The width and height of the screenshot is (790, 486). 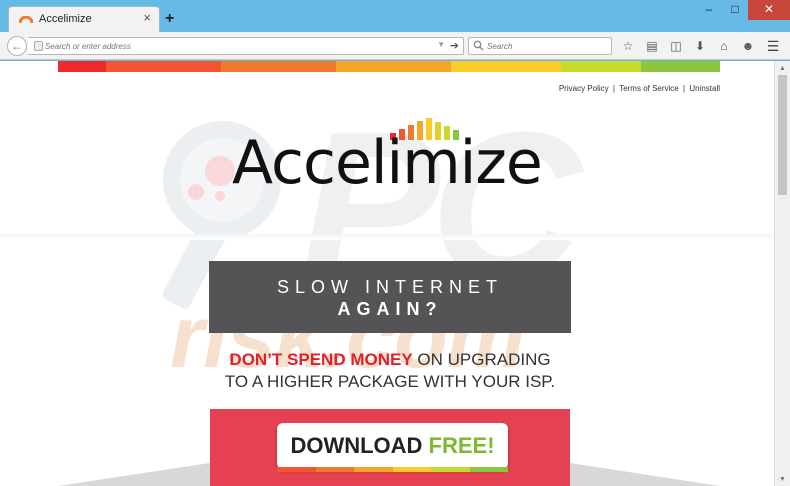 What do you see at coordinates (547, 46) in the screenshot?
I see `search-input` at bounding box center [547, 46].